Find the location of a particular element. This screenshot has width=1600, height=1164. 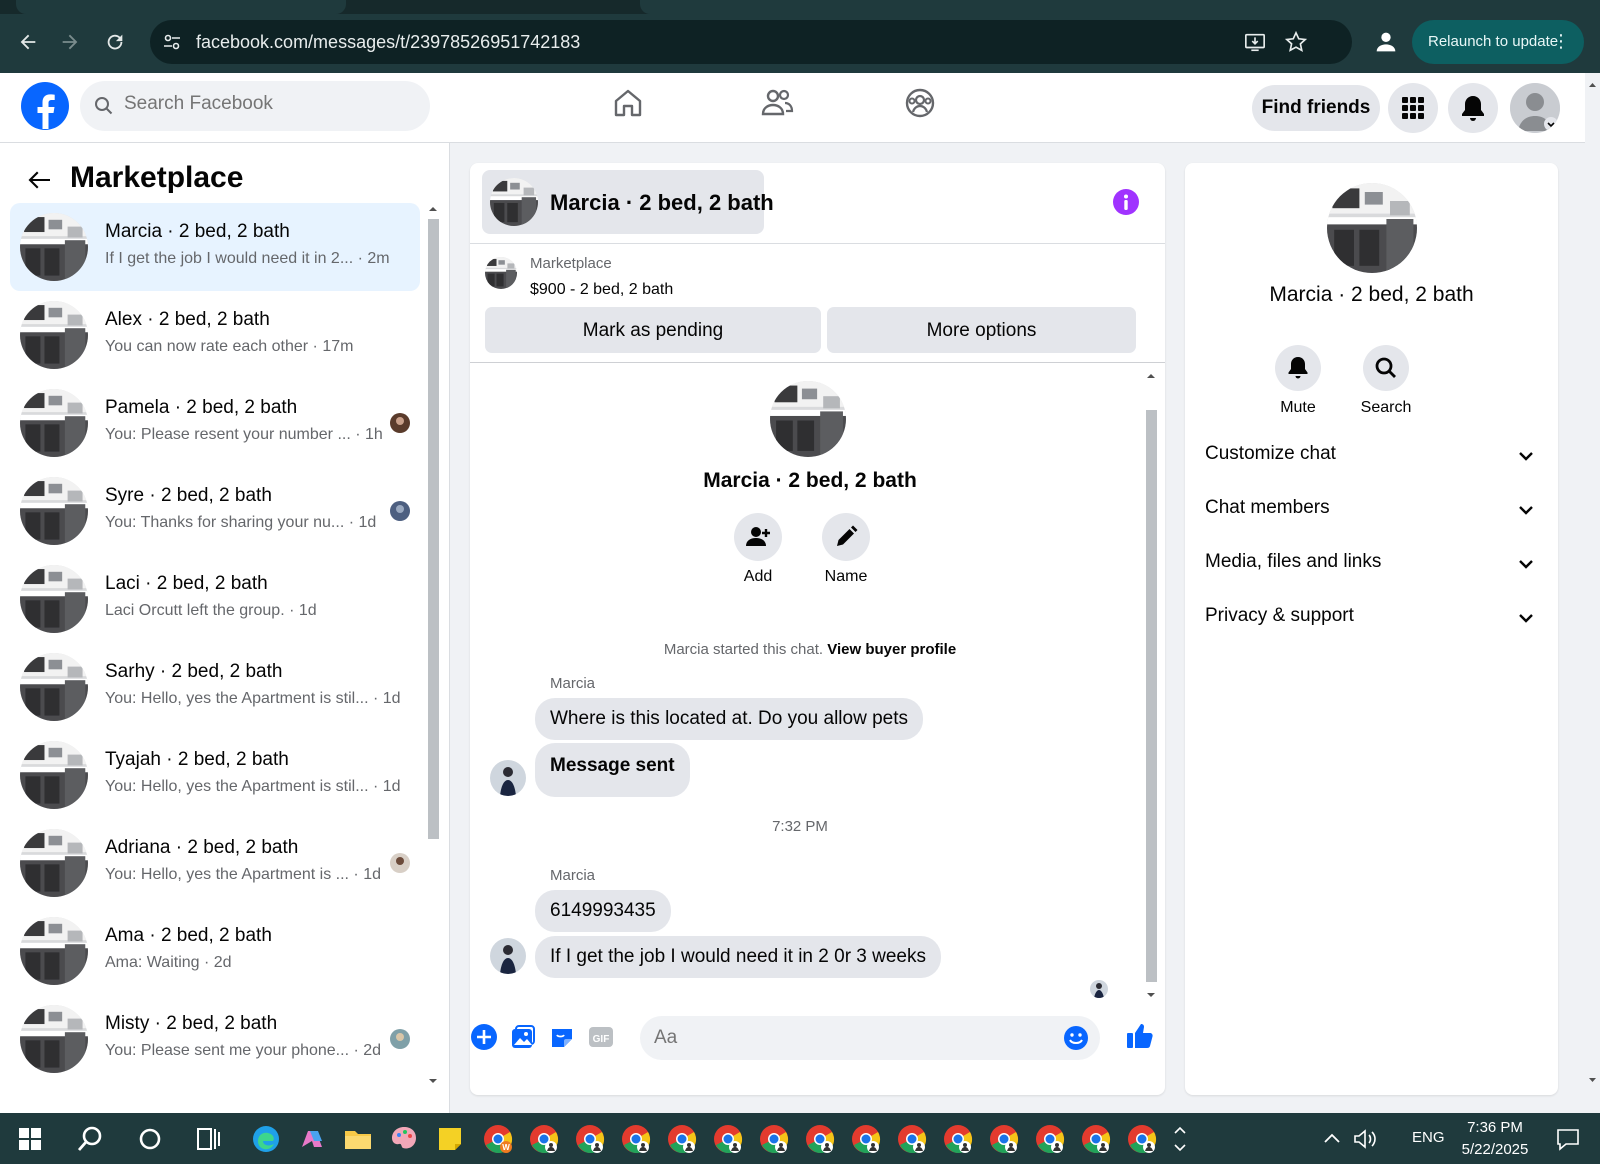

message-bubble: 6149993435 is located at coordinates (603, 911).